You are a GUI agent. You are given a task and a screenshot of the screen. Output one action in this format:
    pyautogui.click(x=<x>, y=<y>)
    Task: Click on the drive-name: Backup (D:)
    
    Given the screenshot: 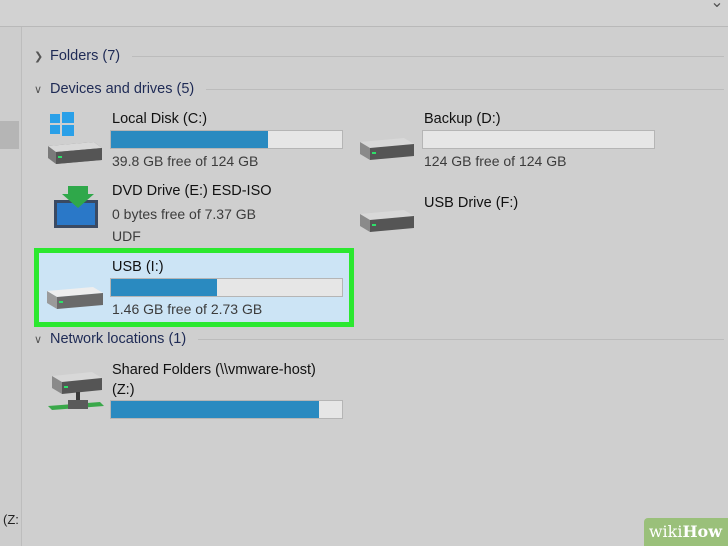 What is the action you would take?
    pyautogui.click(x=462, y=119)
    